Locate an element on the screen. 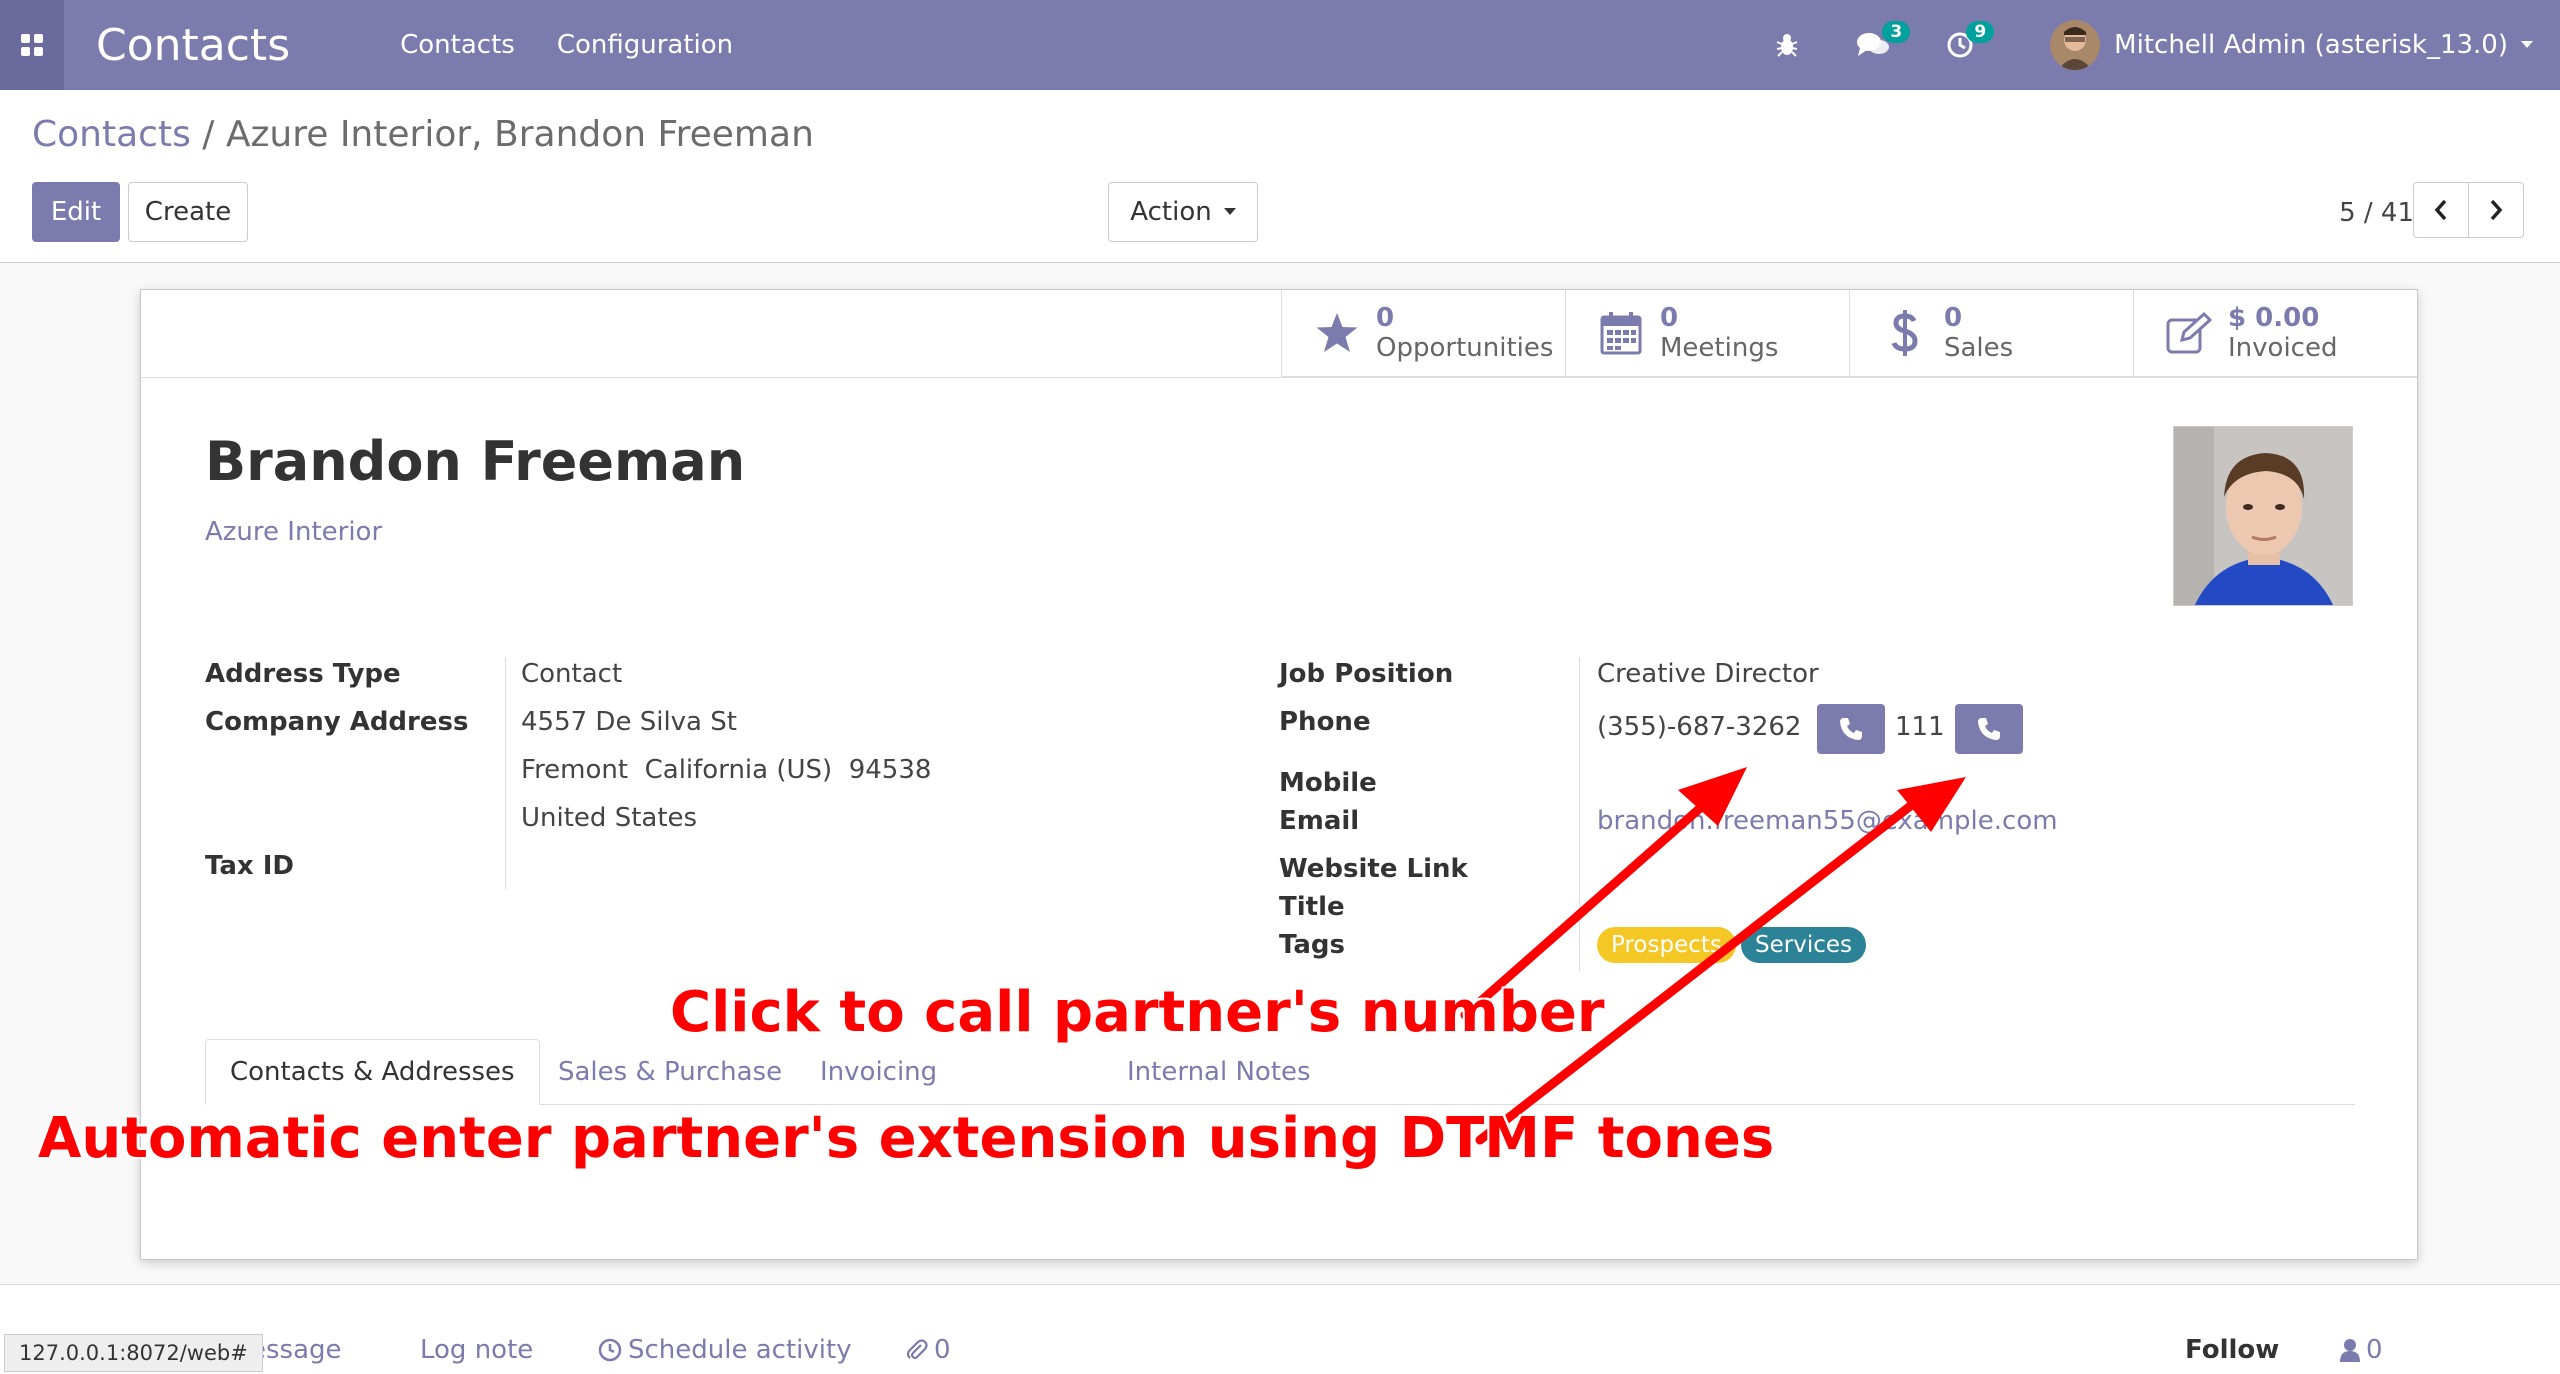 The width and height of the screenshot is (2560, 1374). followers-count: 0 is located at coordinates (2374, 1350).